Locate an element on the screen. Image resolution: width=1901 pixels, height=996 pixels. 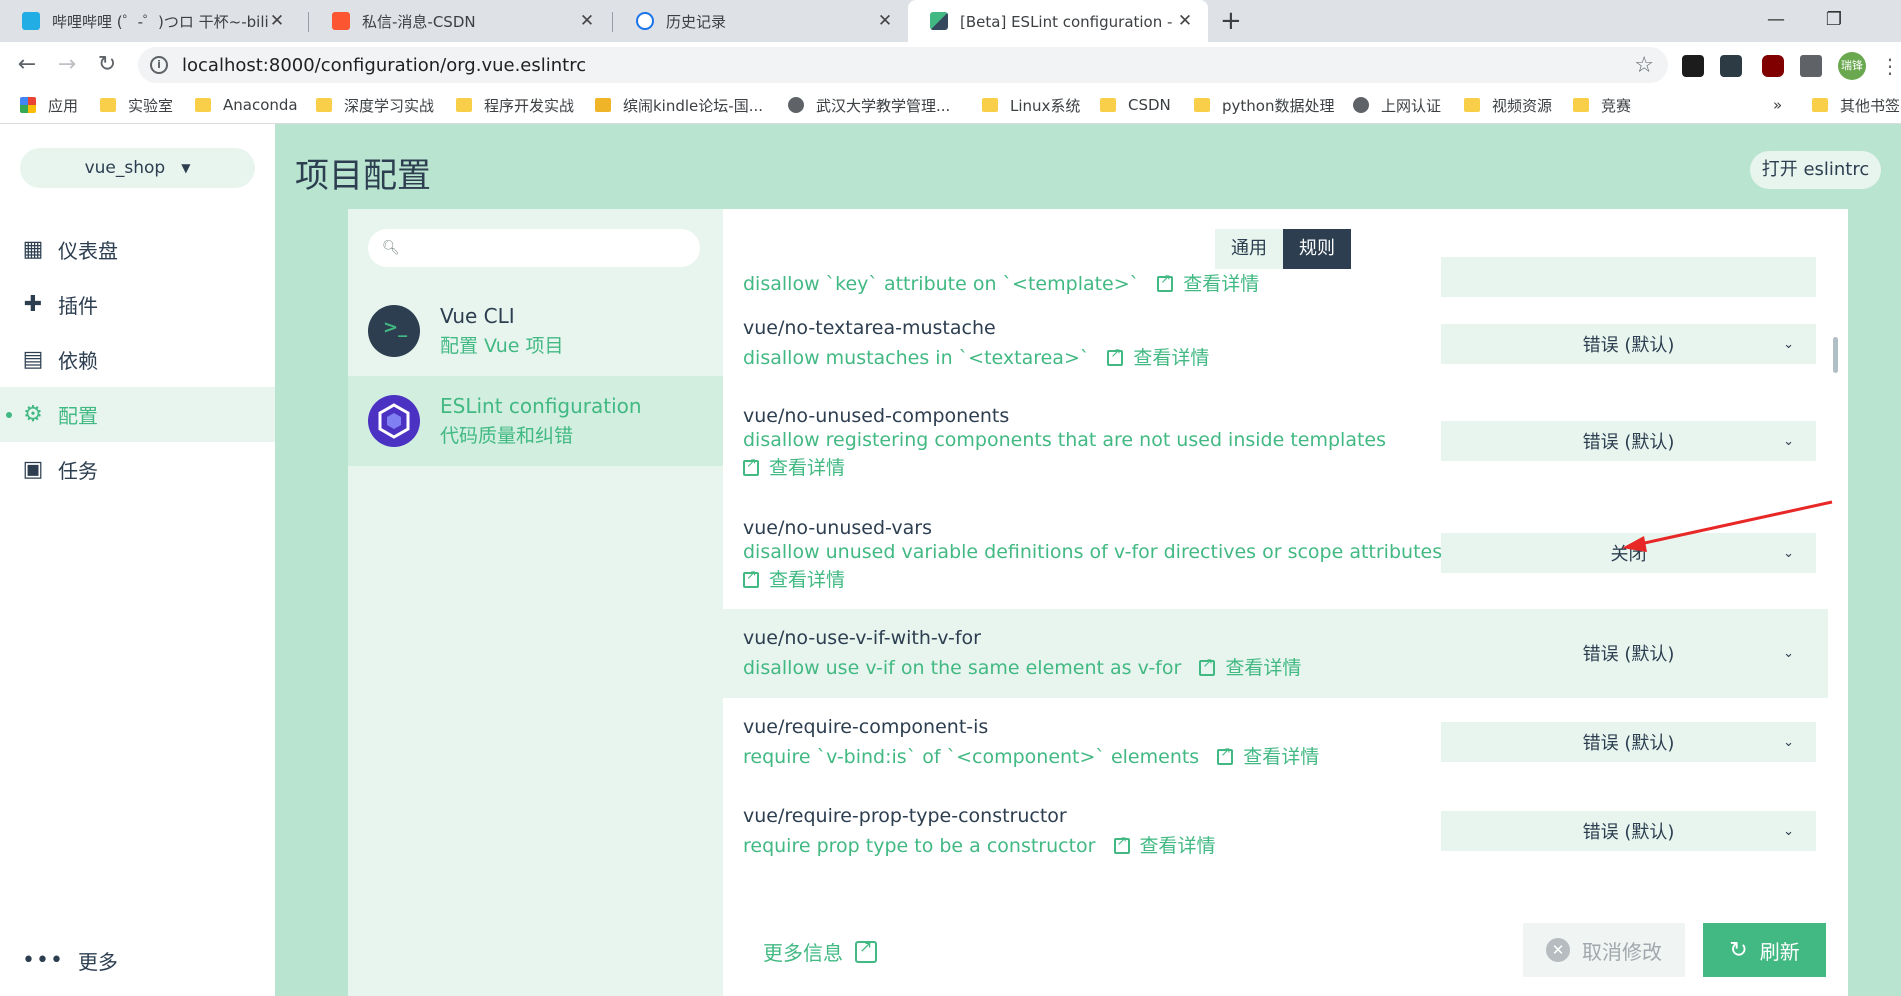
maximize-button: ❐ is located at coordinates (1834, 21).